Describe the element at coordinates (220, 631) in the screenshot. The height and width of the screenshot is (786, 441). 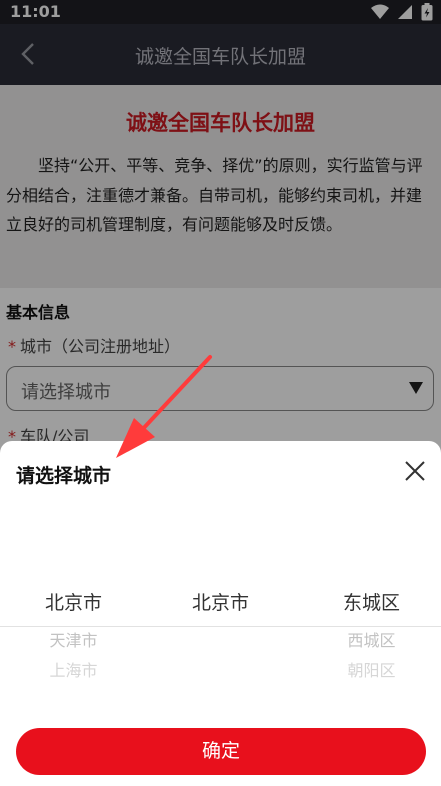
I see `city-picker: 北京市 天津市 上海市 北京市 东城区 西城区 朝阳区` at that location.